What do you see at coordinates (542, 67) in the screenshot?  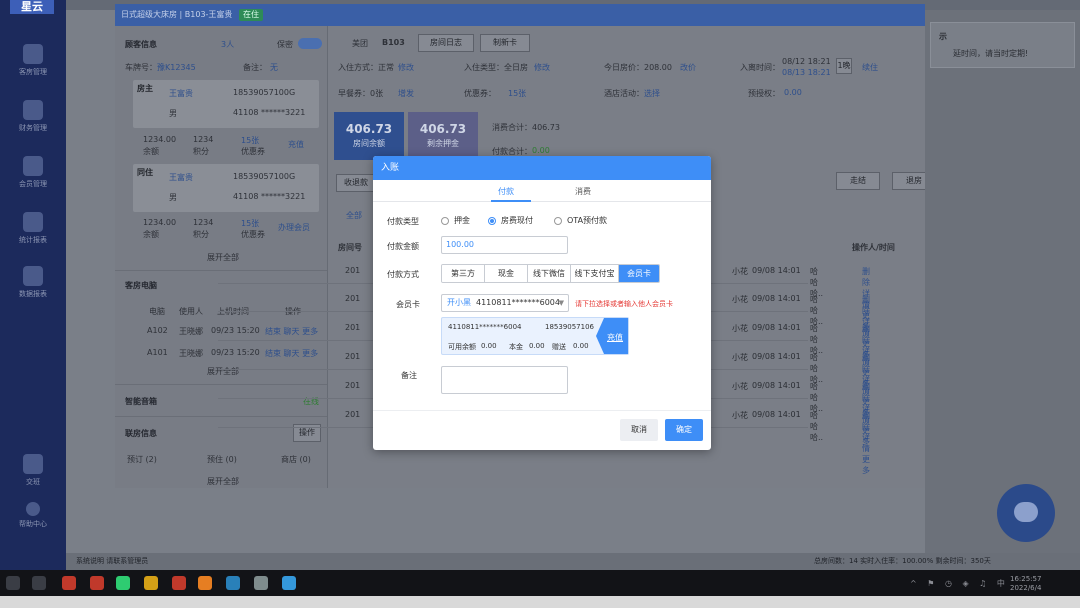 I see `modify-checkin-type: 修改` at bounding box center [542, 67].